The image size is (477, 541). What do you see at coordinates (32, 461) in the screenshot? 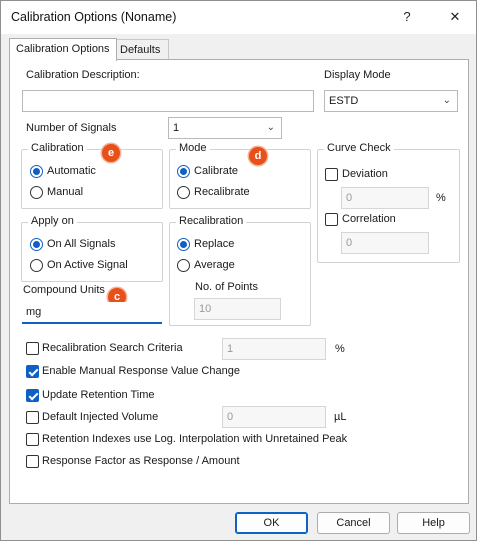
I see `response-factor-checkbox` at bounding box center [32, 461].